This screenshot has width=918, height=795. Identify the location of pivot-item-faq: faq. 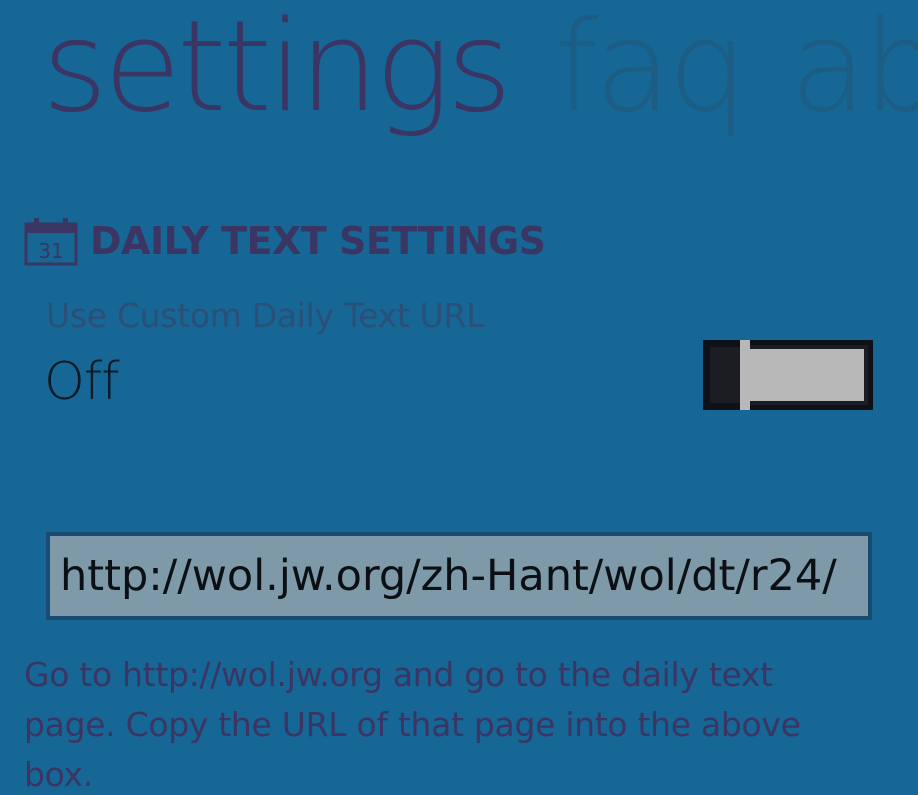
(651, 70).